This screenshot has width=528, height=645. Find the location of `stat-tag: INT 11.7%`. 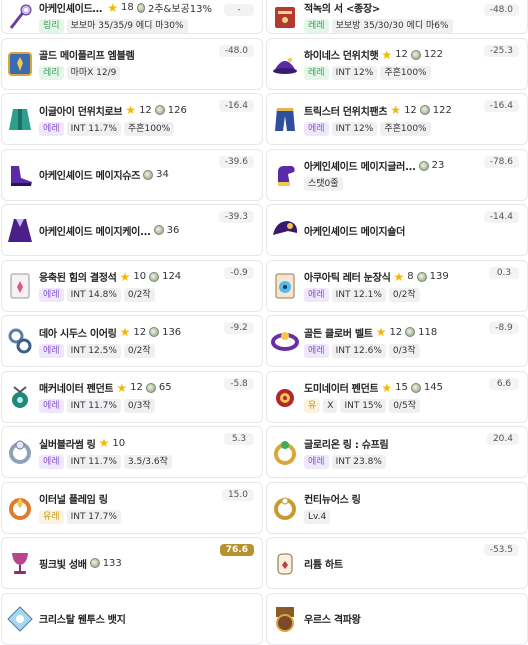

stat-tag: INT 11.7% is located at coordinates (93, 406).